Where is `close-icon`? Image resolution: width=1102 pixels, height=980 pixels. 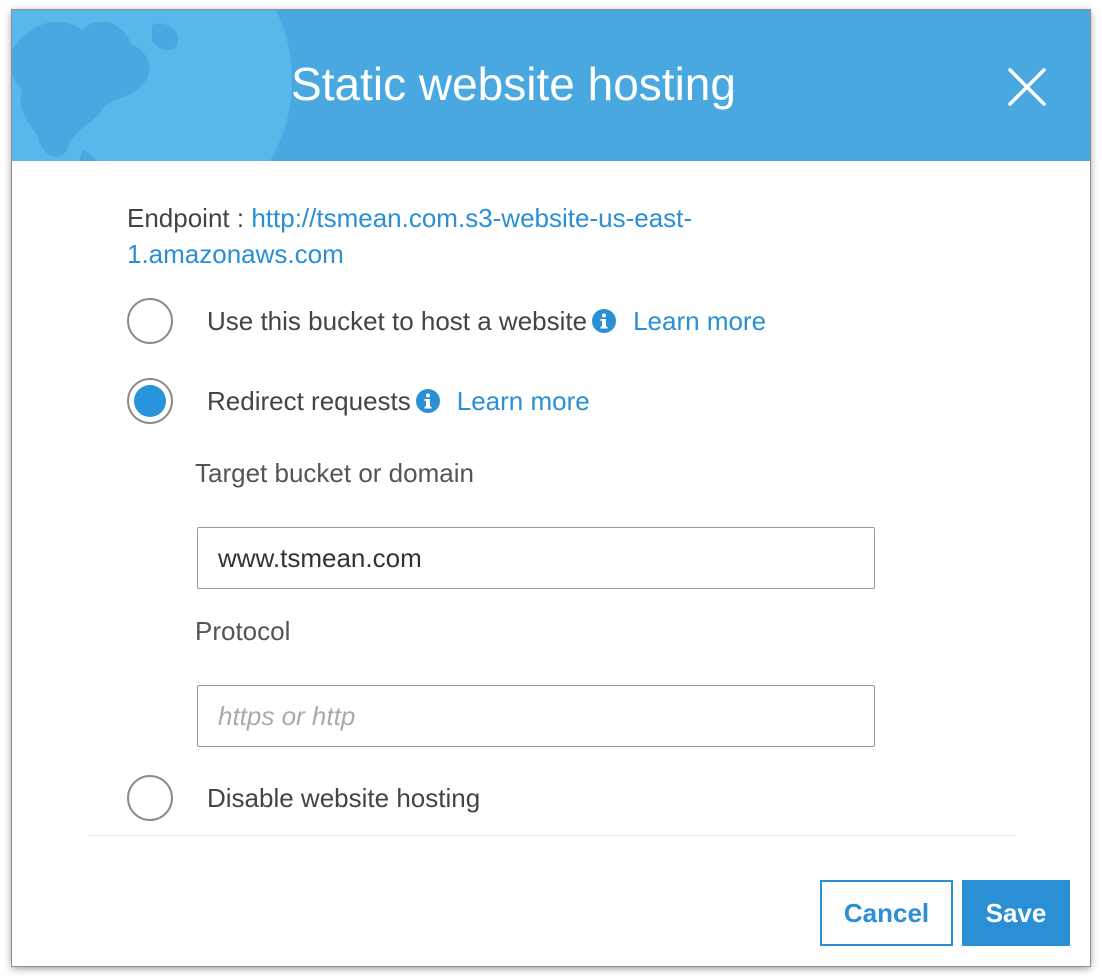
close-icon is located at coordinates (1027, 87).